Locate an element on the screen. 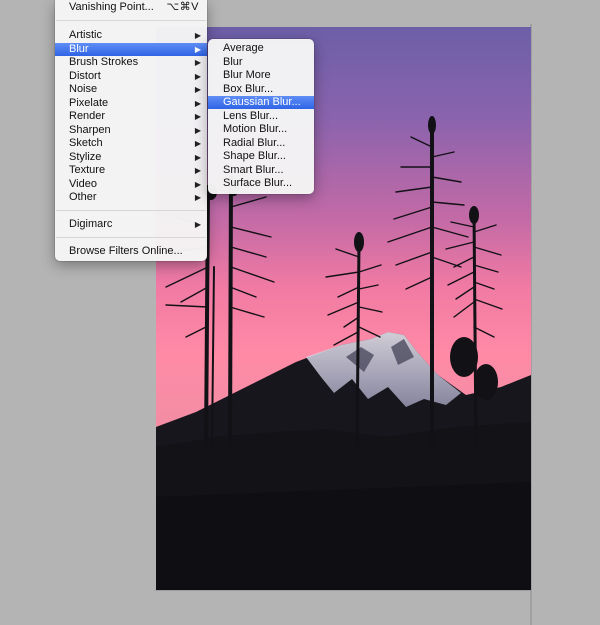  menu-item-label: Blur More is located at coordinates (247, 75).